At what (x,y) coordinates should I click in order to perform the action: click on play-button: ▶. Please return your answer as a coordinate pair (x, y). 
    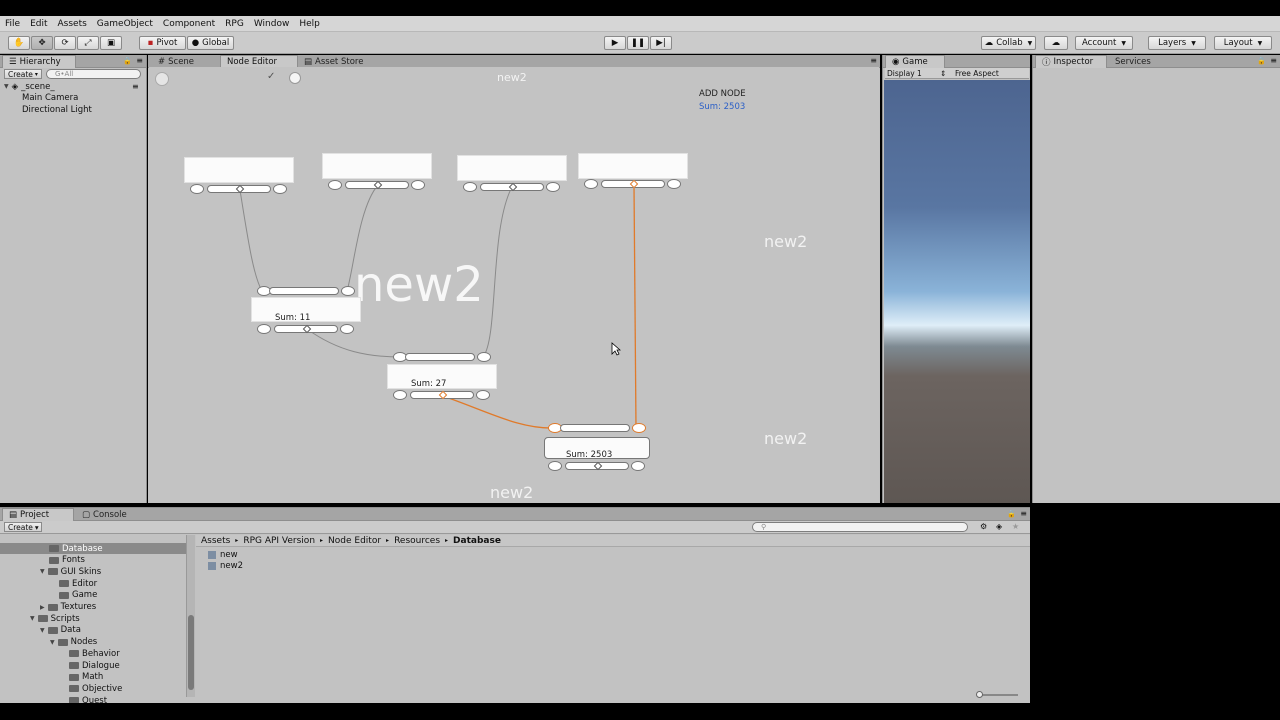
    Looking at the image, I should click on (615, 43).